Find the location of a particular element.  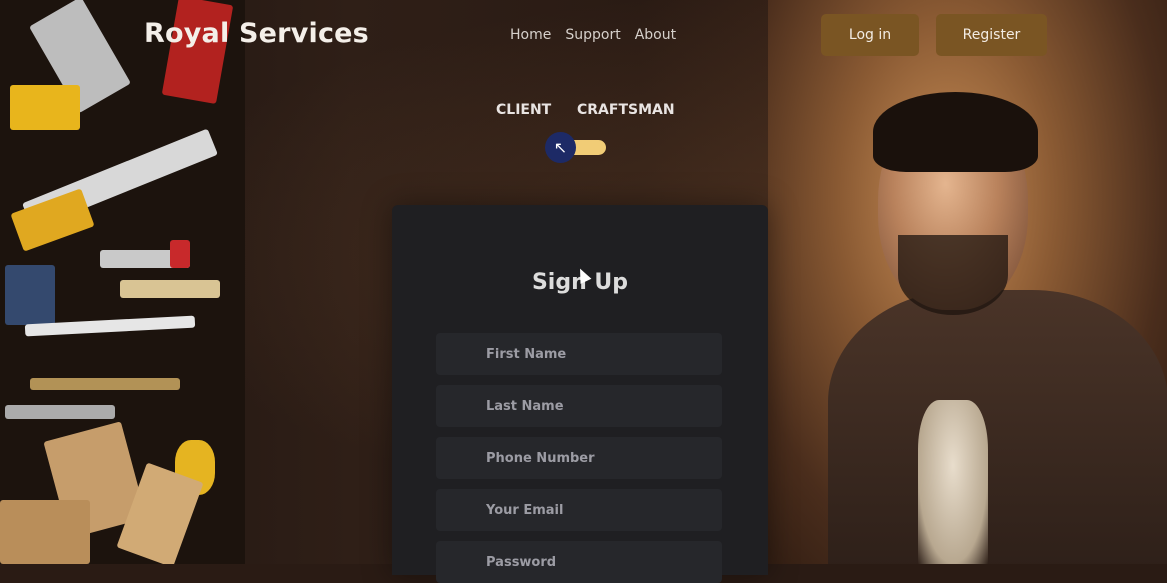

register-button: Register is located at coordinates (991, 35).